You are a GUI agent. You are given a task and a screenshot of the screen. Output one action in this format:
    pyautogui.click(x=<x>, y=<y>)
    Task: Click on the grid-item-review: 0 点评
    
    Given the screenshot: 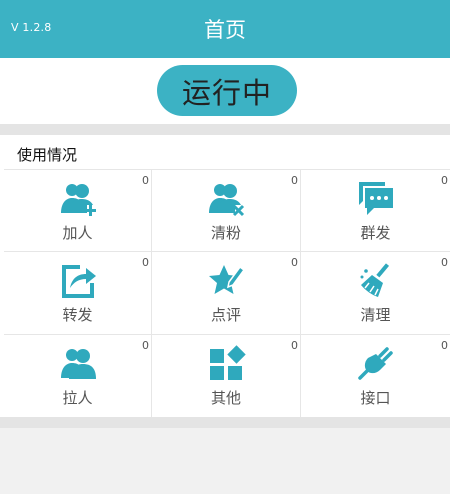 What is the action you would take?
    pyautogui.click(x=226, y=293)
    